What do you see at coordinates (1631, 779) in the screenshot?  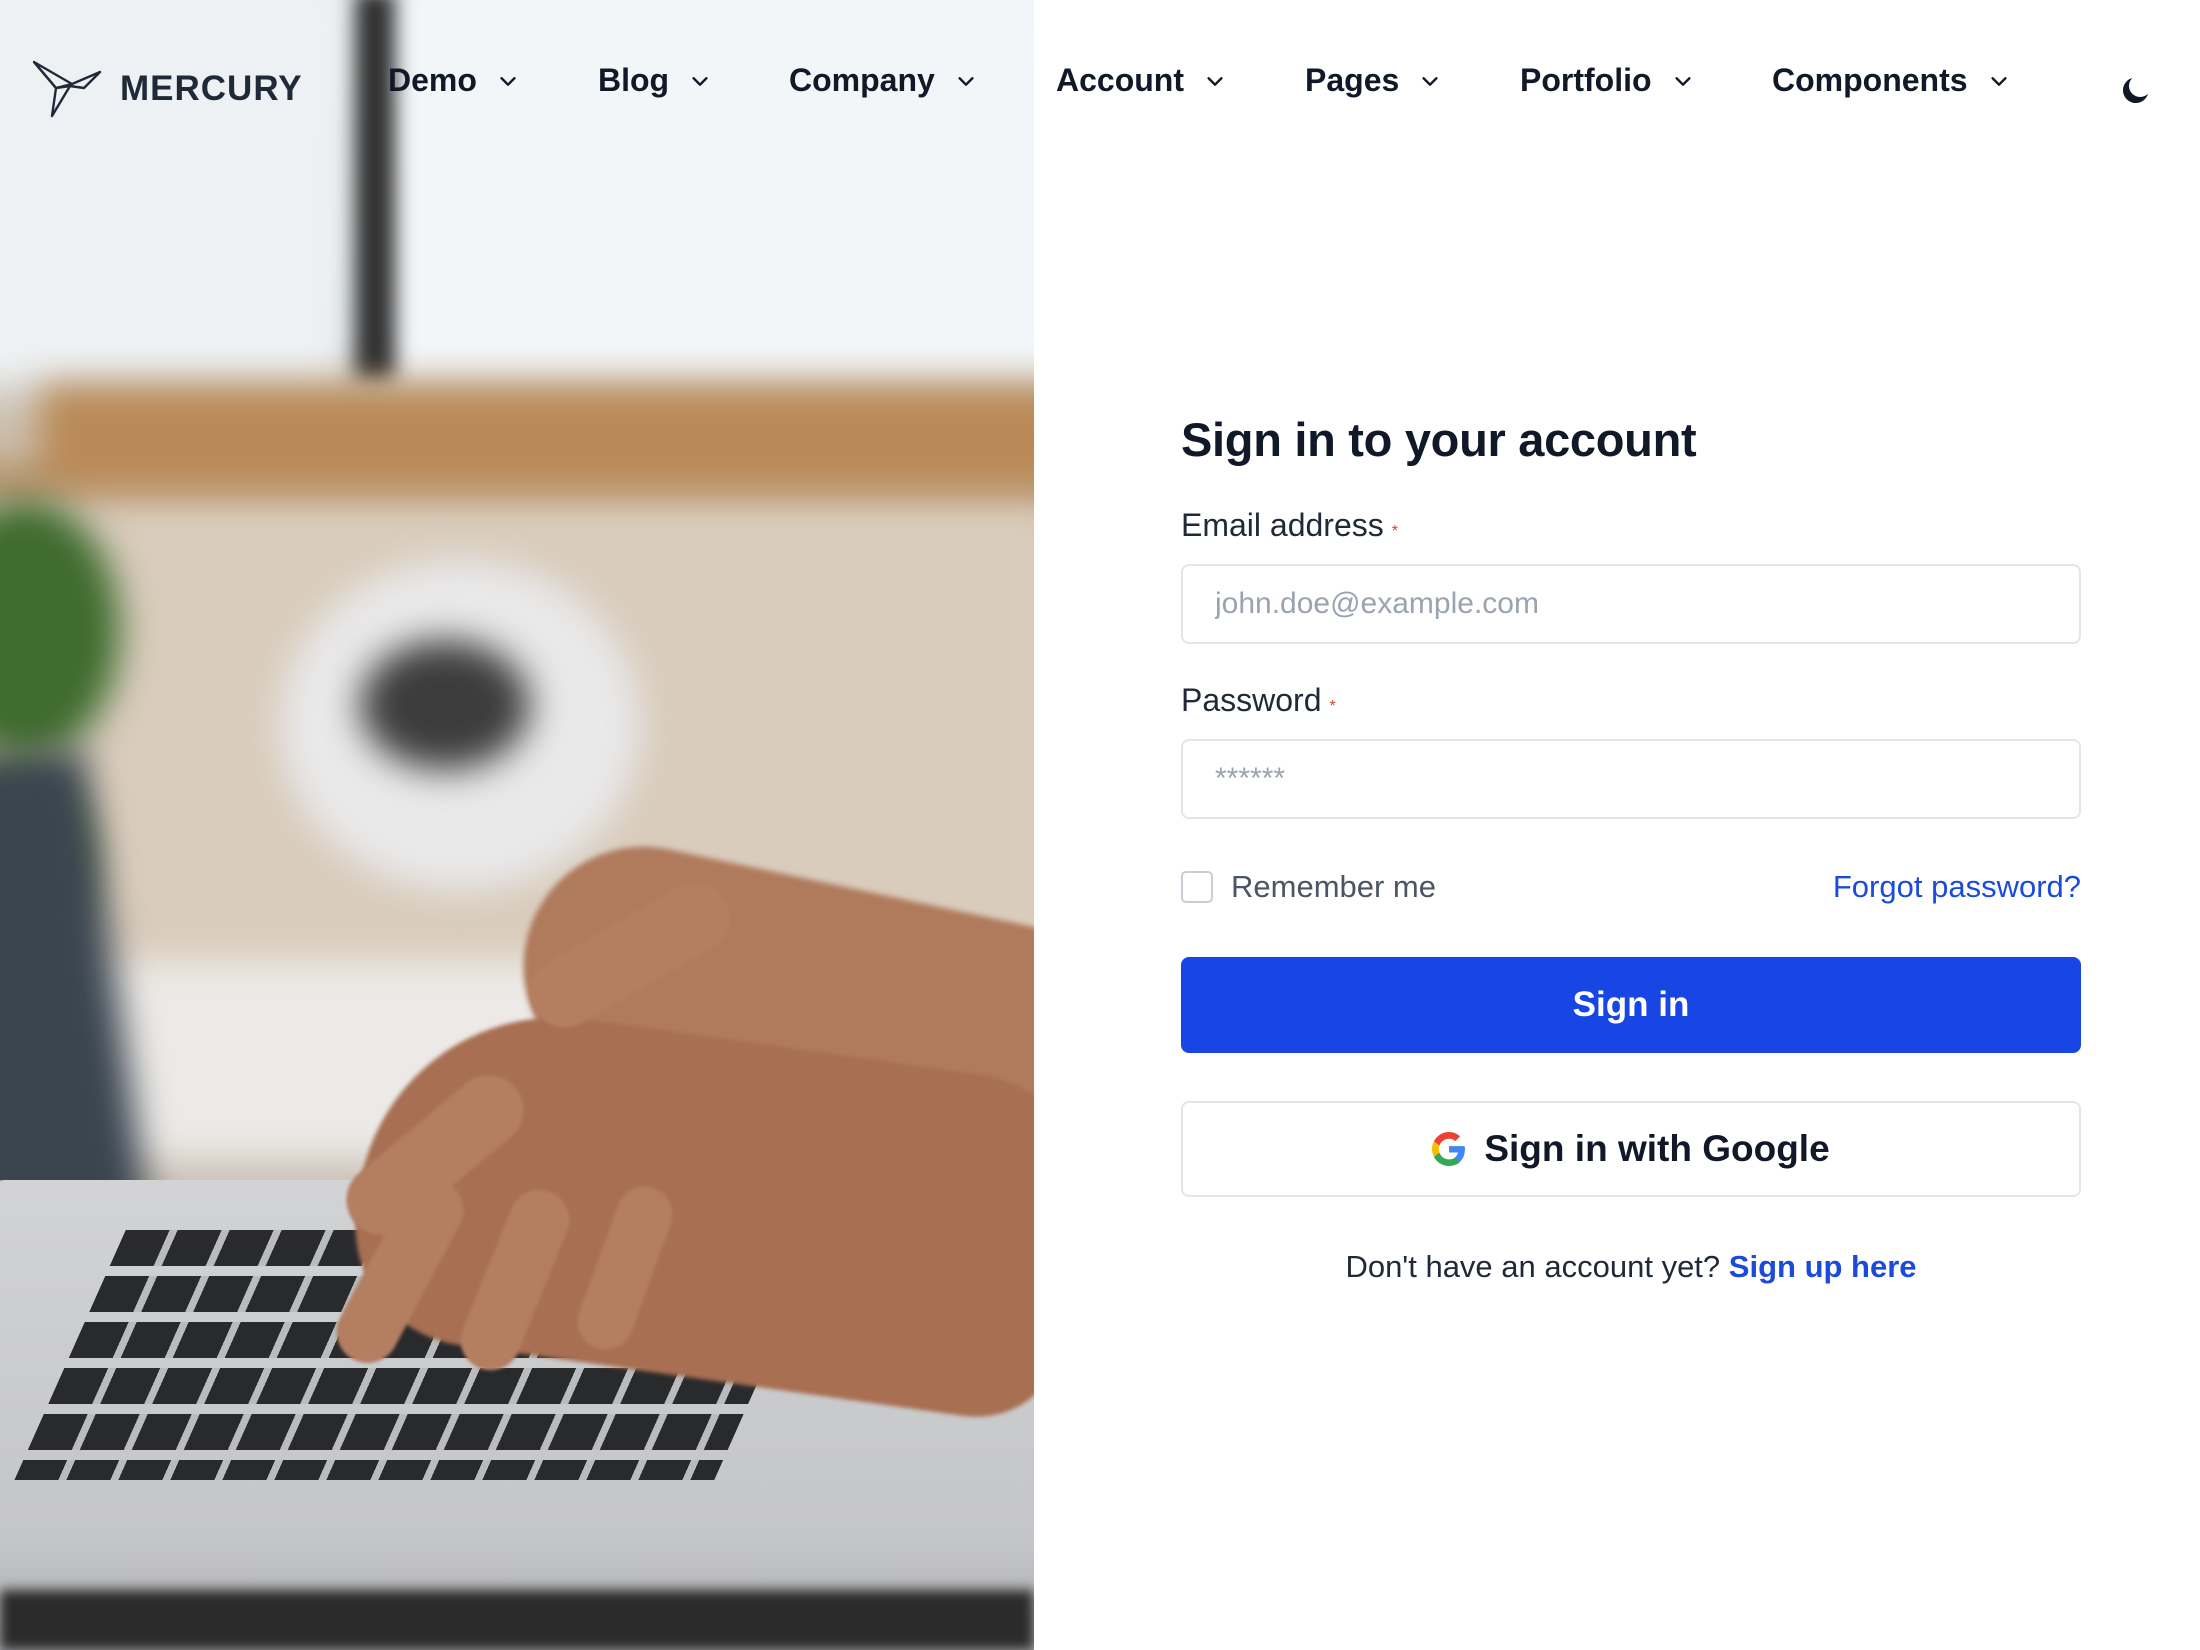 I see `password-input` at bounding box center [1631, 779].